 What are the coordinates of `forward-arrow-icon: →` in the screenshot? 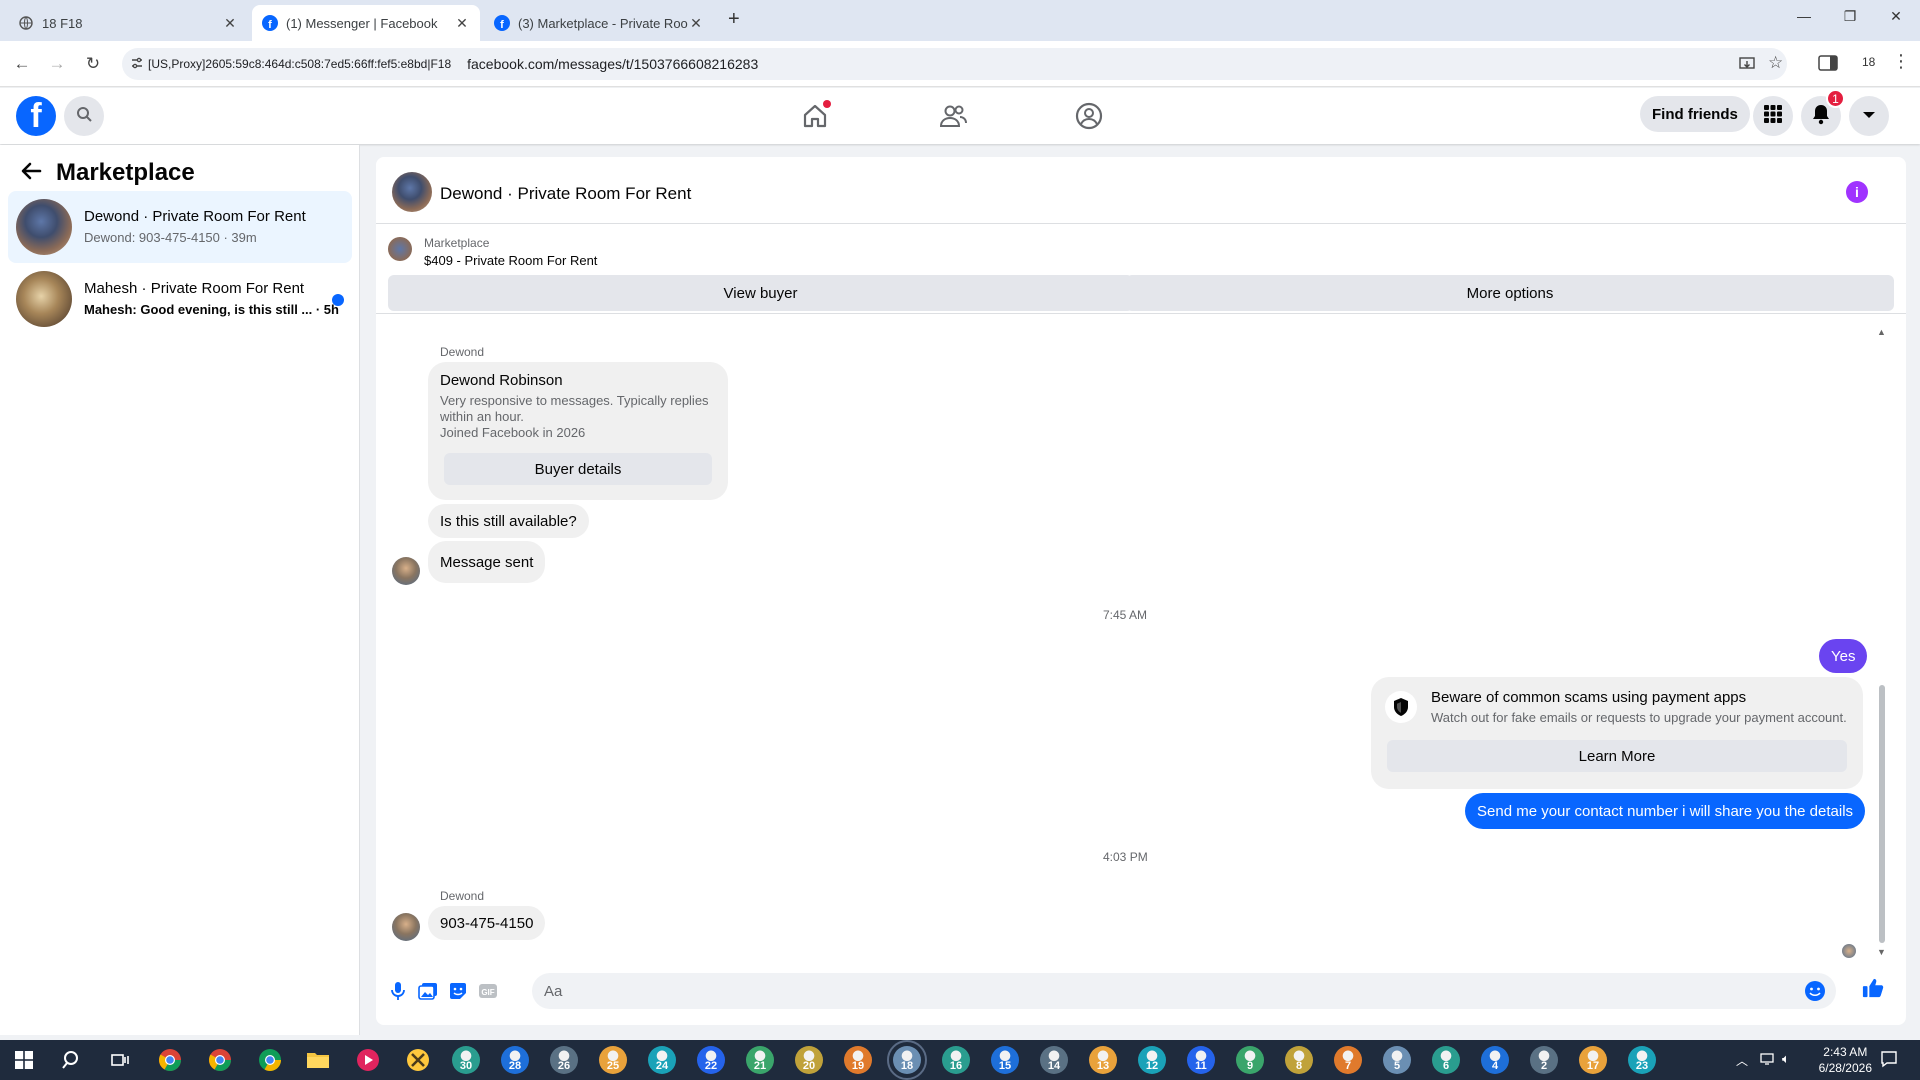 It's located at (57, 64).